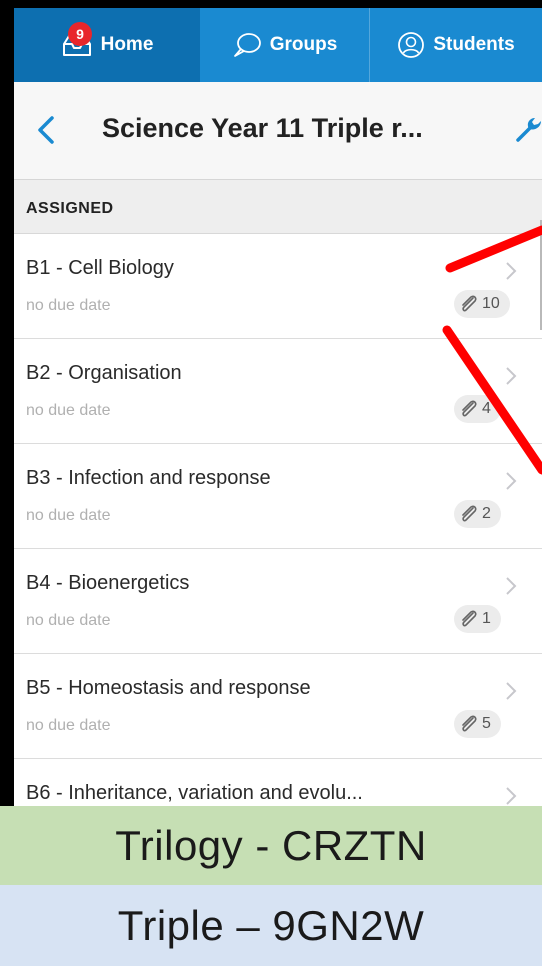 The width and height of the screenshot is (542, 966). Describe the element at coordinates (477, 409) in the screenshot. I see `attachment-badge: 4` at that location.